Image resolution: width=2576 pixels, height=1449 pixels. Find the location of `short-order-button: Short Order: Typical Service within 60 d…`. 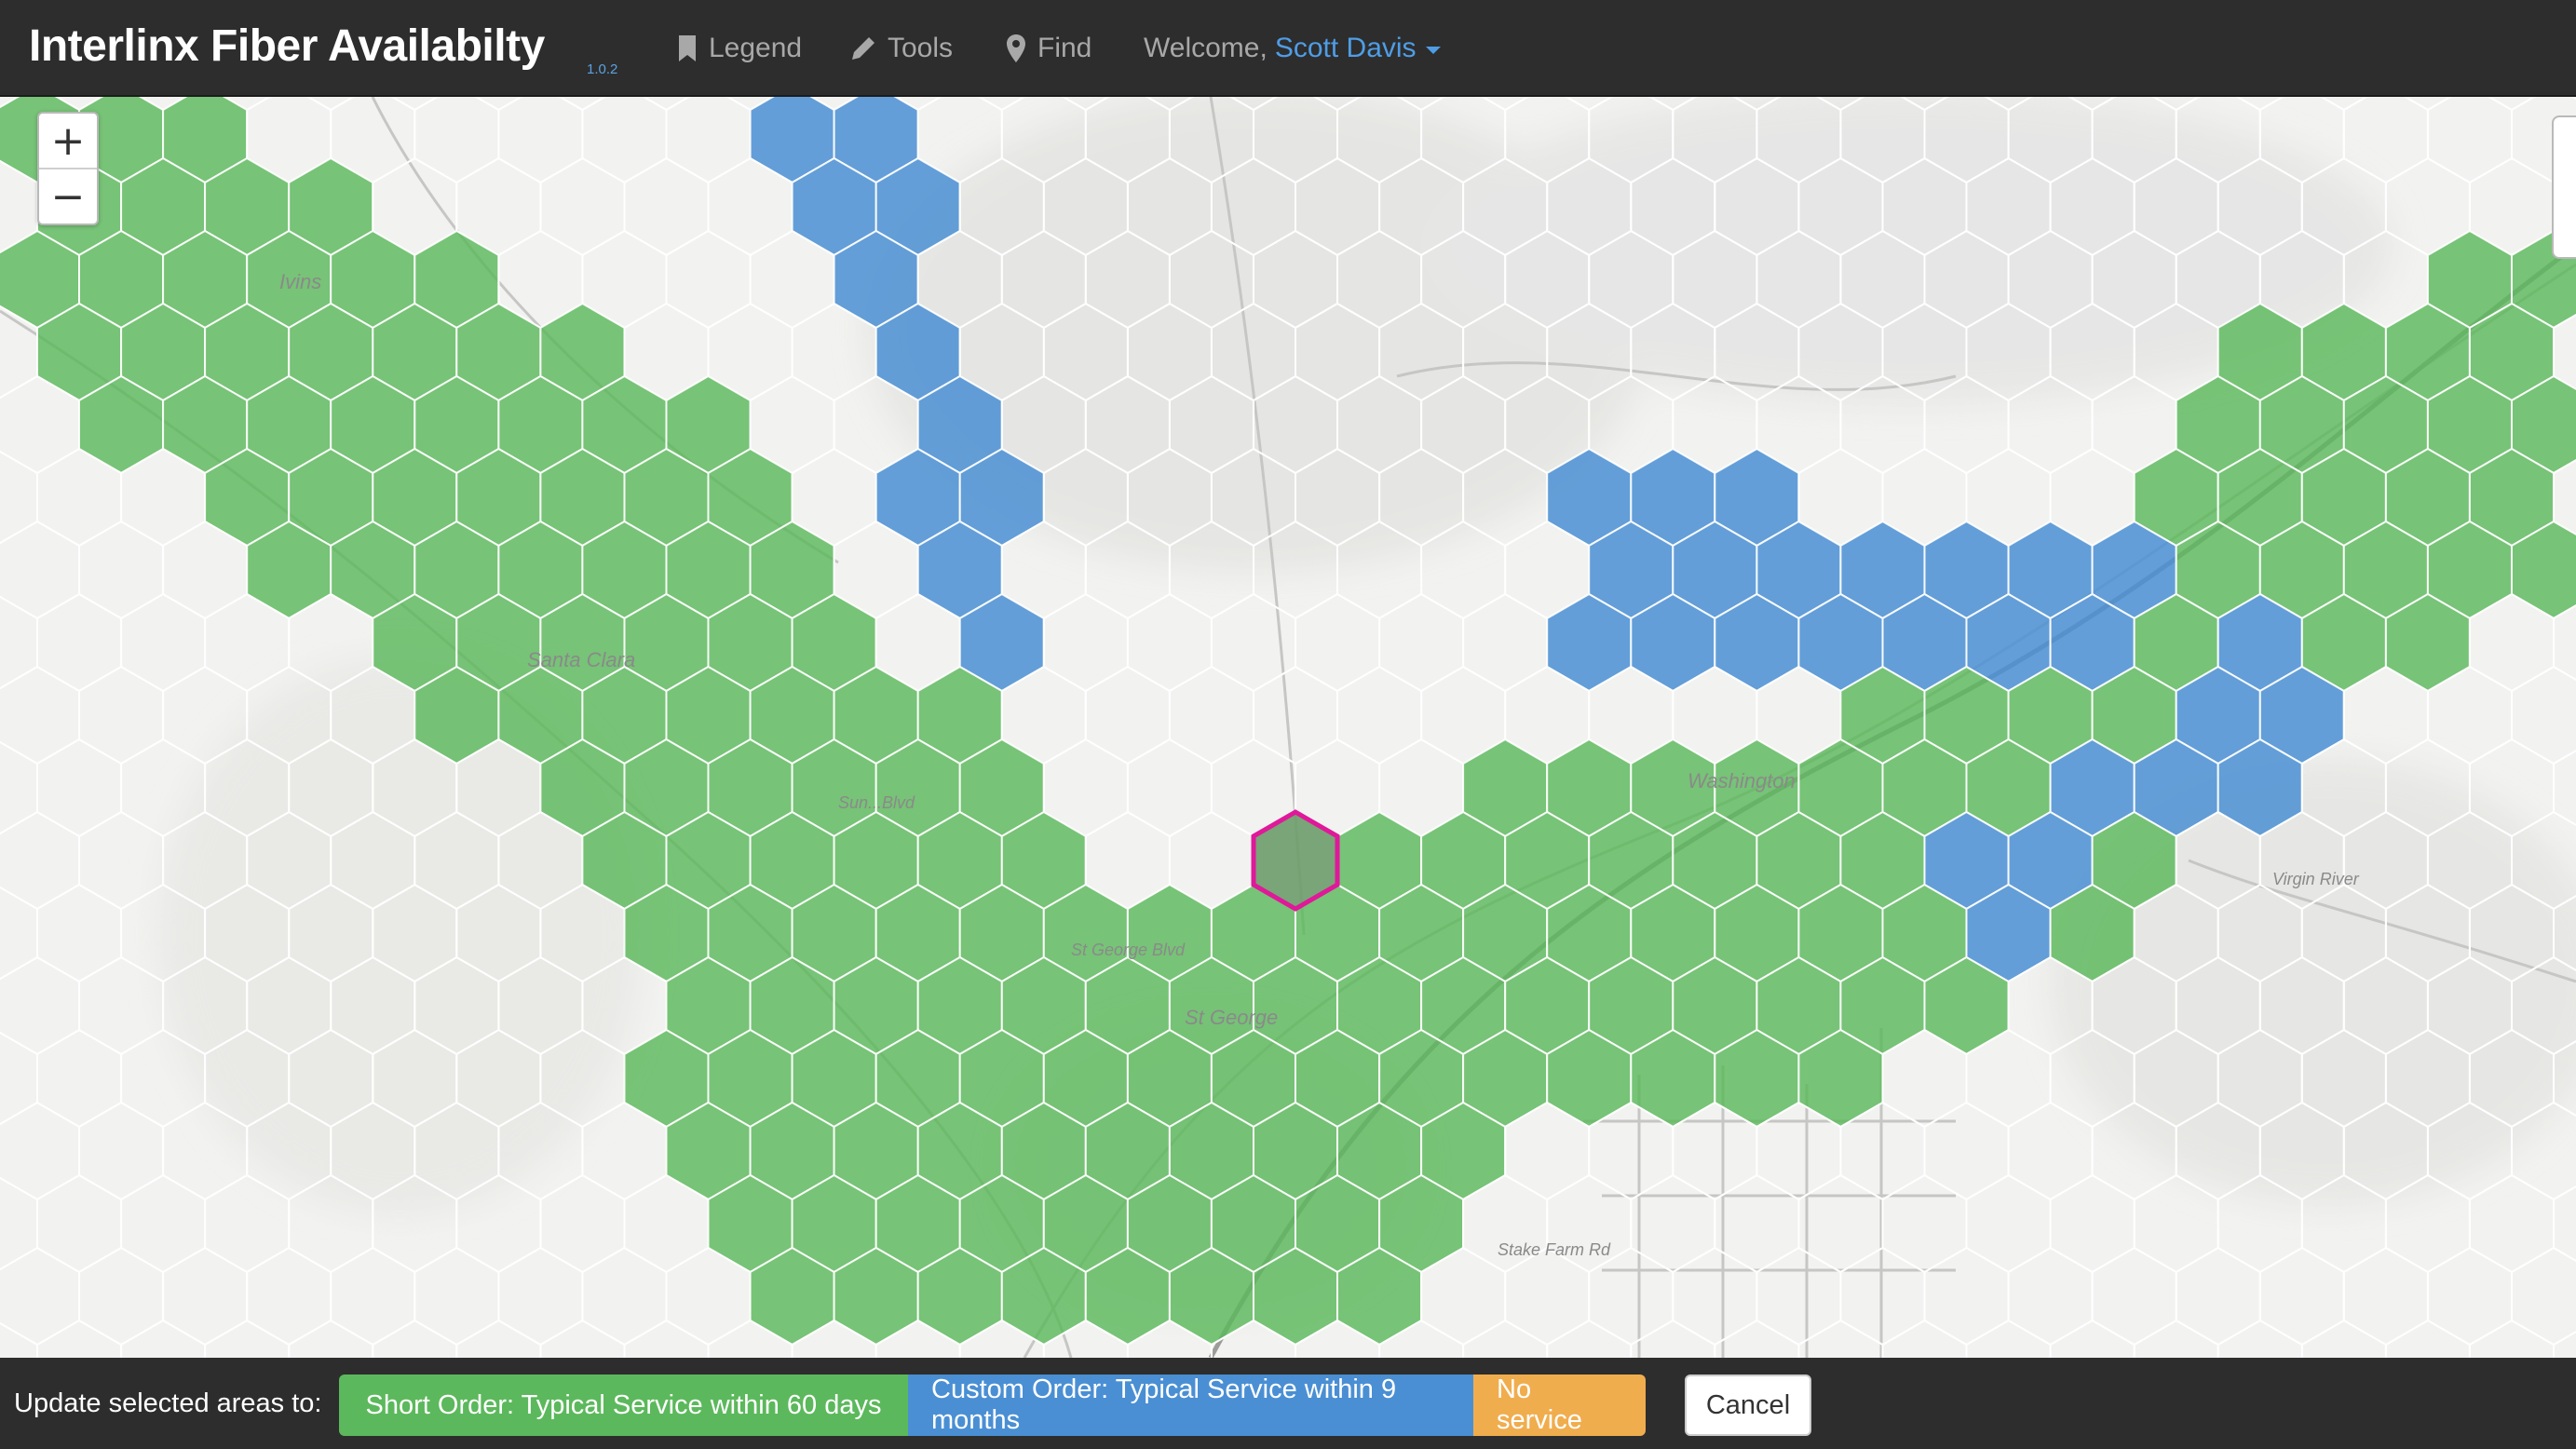

short-order-button: Short Order: Typical Service within 60 d… is located at coordinates (623, 1405).